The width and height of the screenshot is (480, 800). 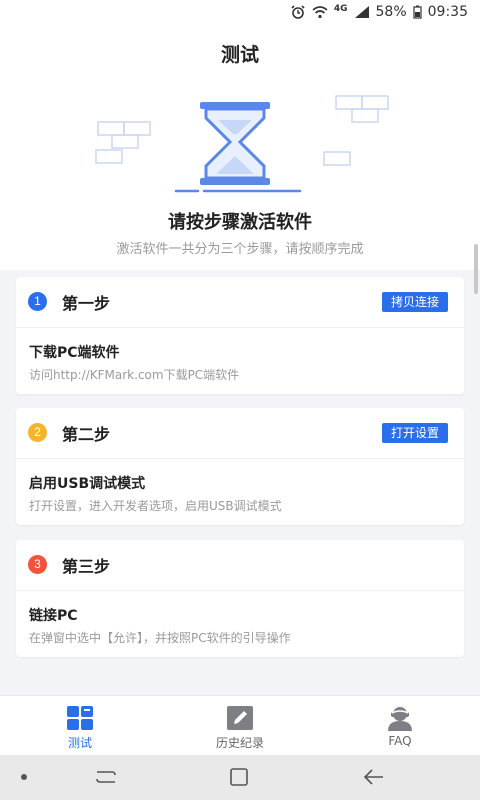 What do you see at coordinates (361, 12) in the screenshot?
I see `signal-icon` at bounding box center [361, 12].